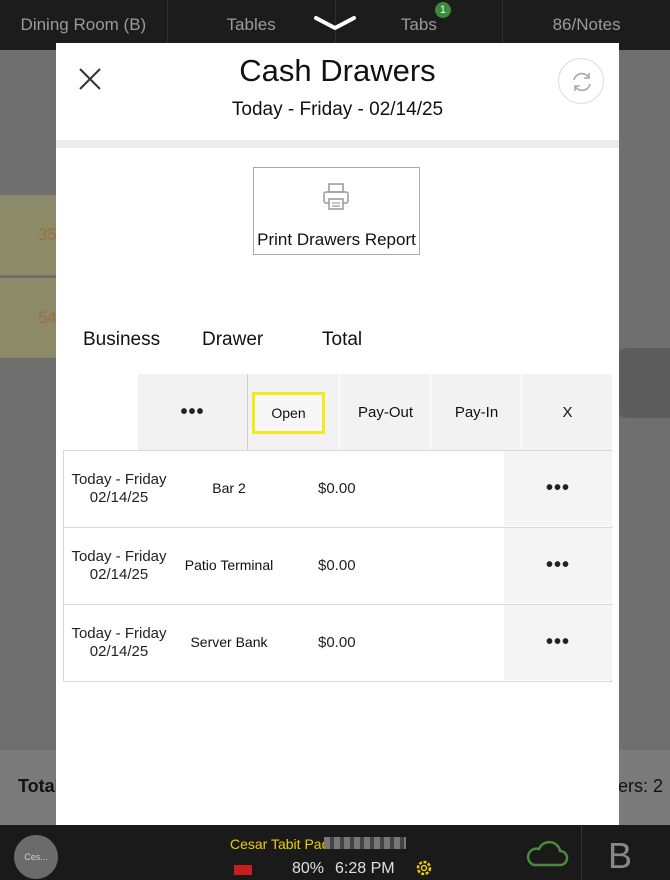 This screenshot has width=670, height=880. I want to click on gear-icon, so click(424, 868).